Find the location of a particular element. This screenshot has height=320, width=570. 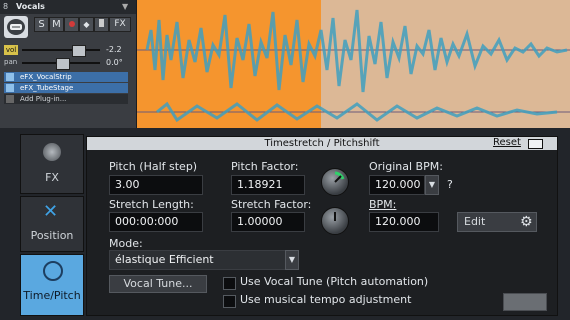

monitor-icon: ◆ is located at coordinates (86, 24).